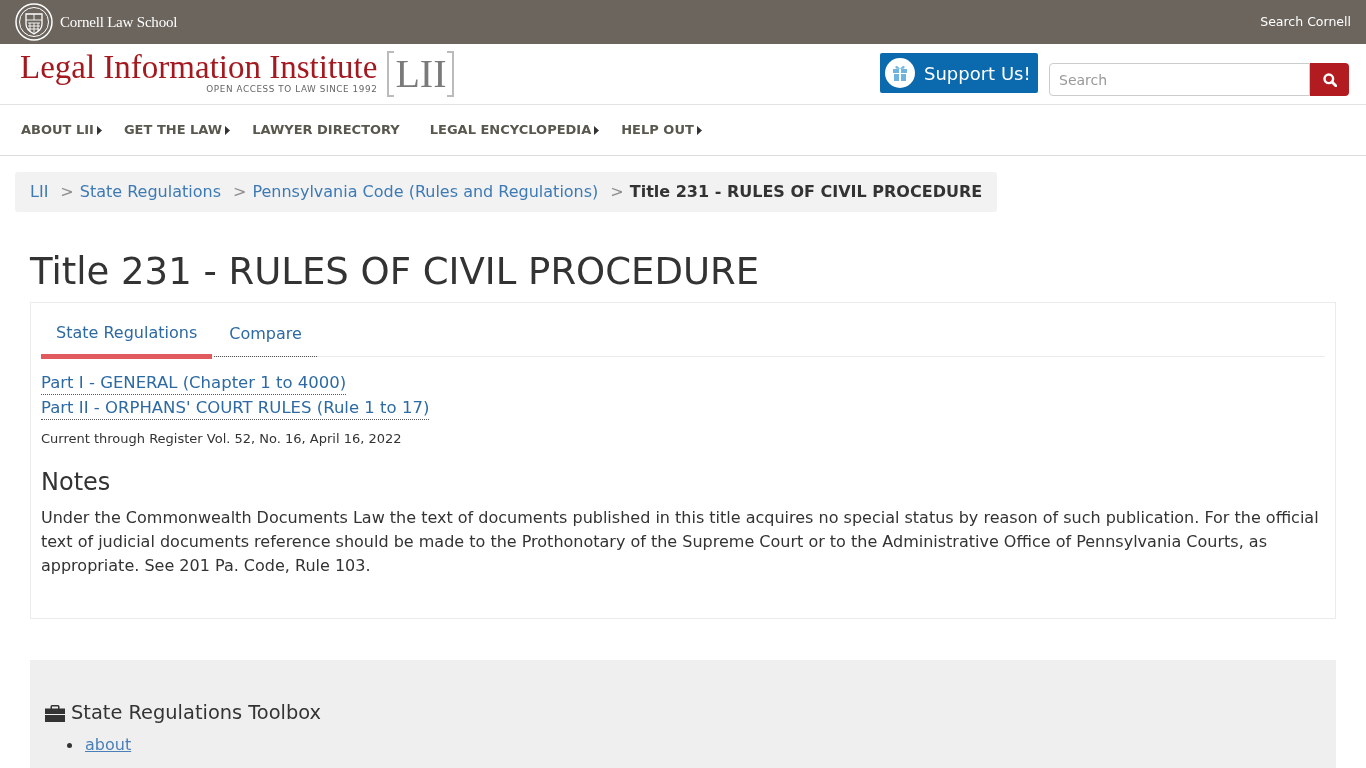 Image resolution: width=1366 pixels, height=768 pixels. I want to click on notes-text: Under the Commonwealth Documents Law the text of documents published in this title acquires no special status by reason of such publication. For the official text of judicial documents reference should be made to the Prothonotary of the Supreme Court or to the Administrative Office of Pennsylvania Courts, as appropriate. See 201 Pa. Code, Rule 103., so click(680, 542).